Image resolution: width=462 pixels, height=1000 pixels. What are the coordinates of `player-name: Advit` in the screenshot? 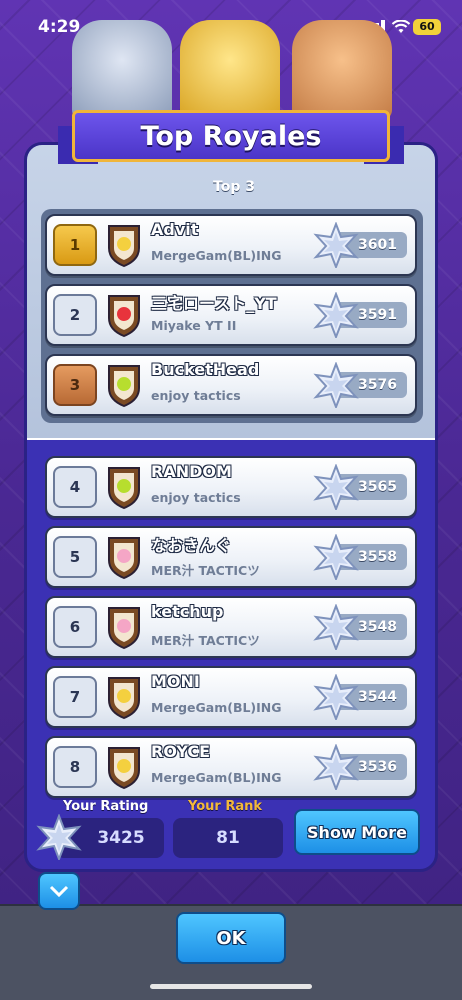 It's located at (175, 229).